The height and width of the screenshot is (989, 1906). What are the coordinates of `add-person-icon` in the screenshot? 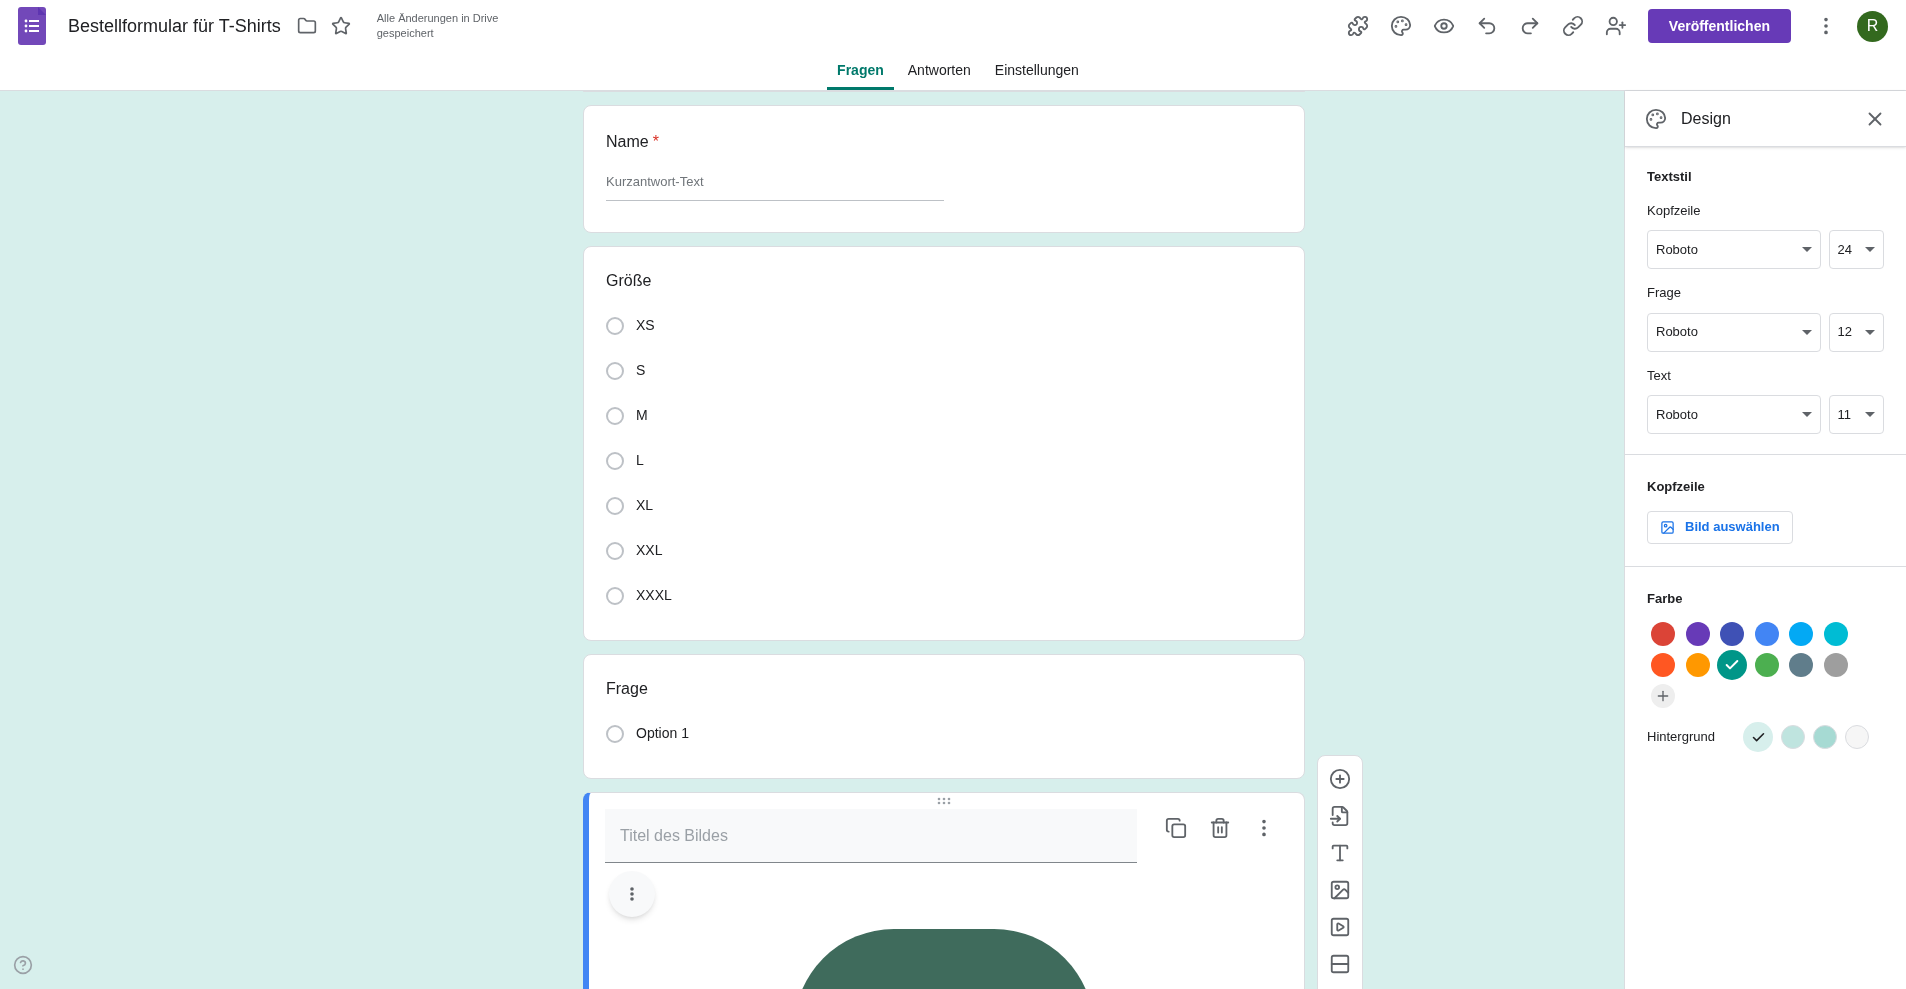 It's located at (1615, 26).